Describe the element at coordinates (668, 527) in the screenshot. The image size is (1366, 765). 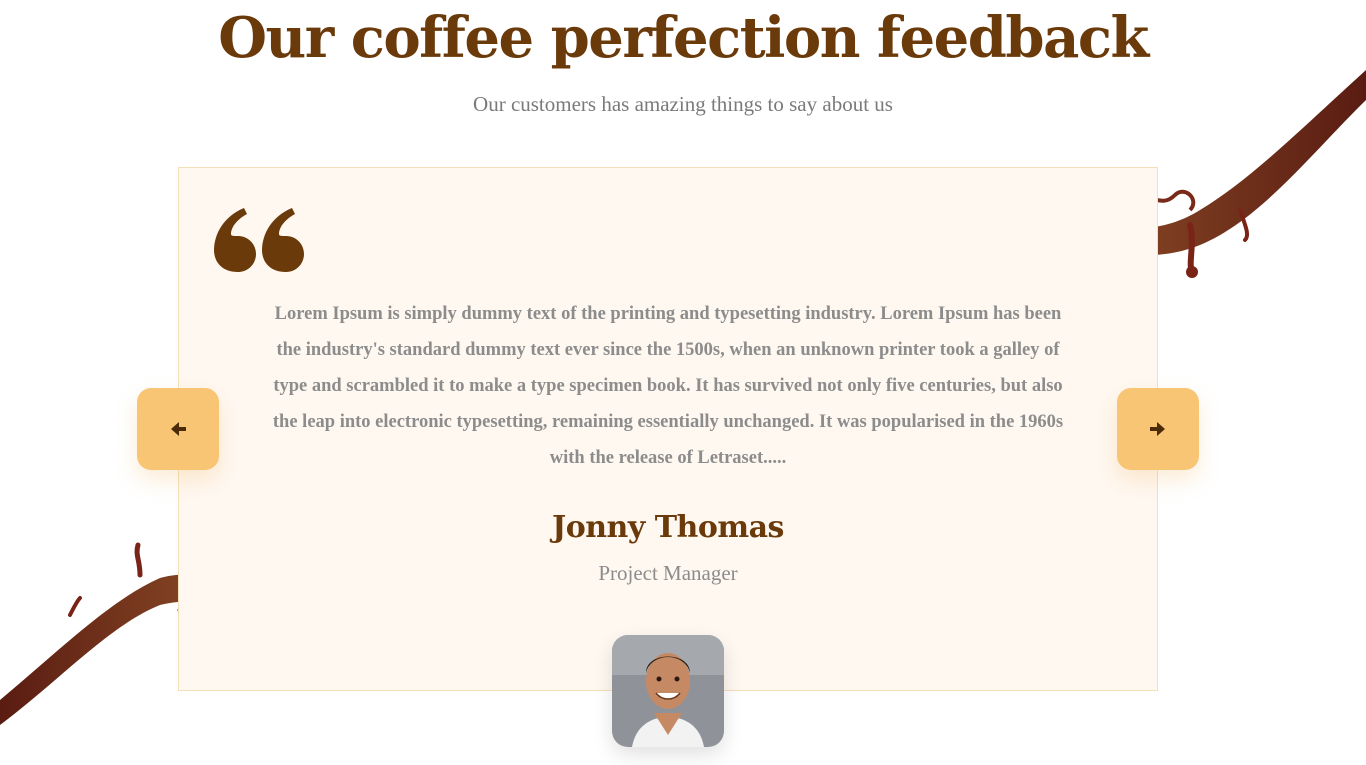
I see `author-name: Jonny Thomas` at that location.